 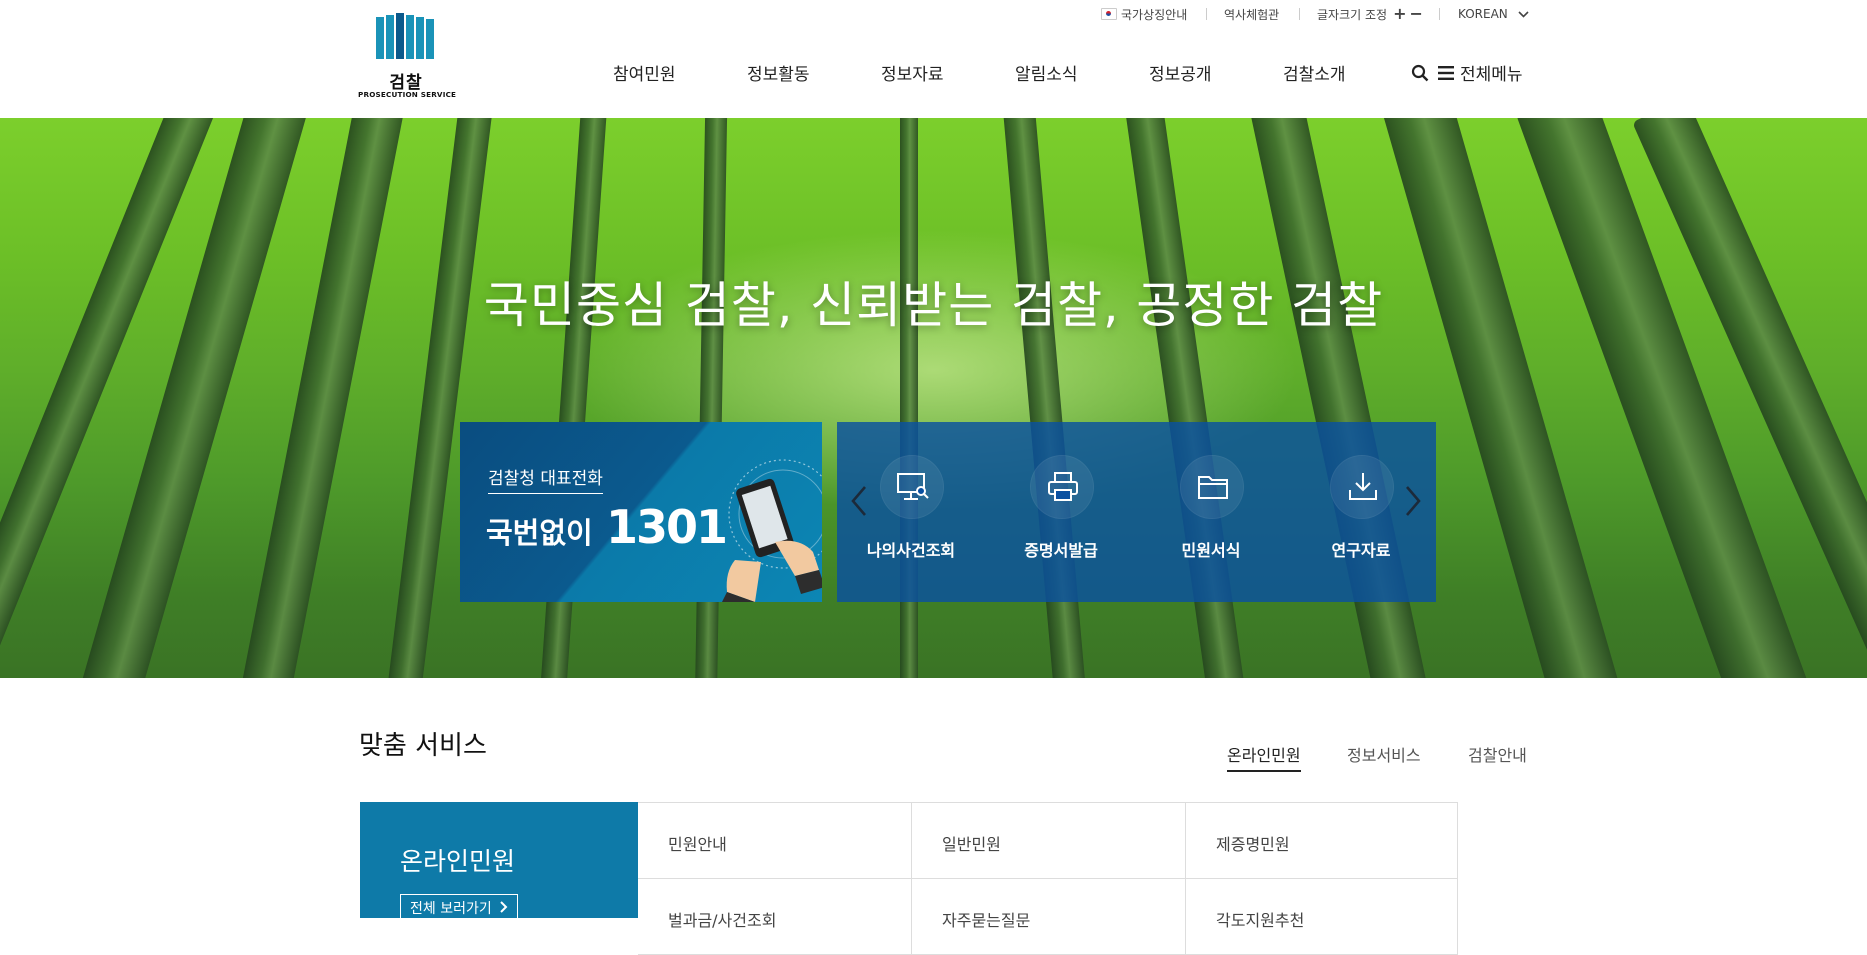 I want to click on representative-phone-banner: 검찰청 대표전화 국번없이 1301, so click(x=641, y=512).